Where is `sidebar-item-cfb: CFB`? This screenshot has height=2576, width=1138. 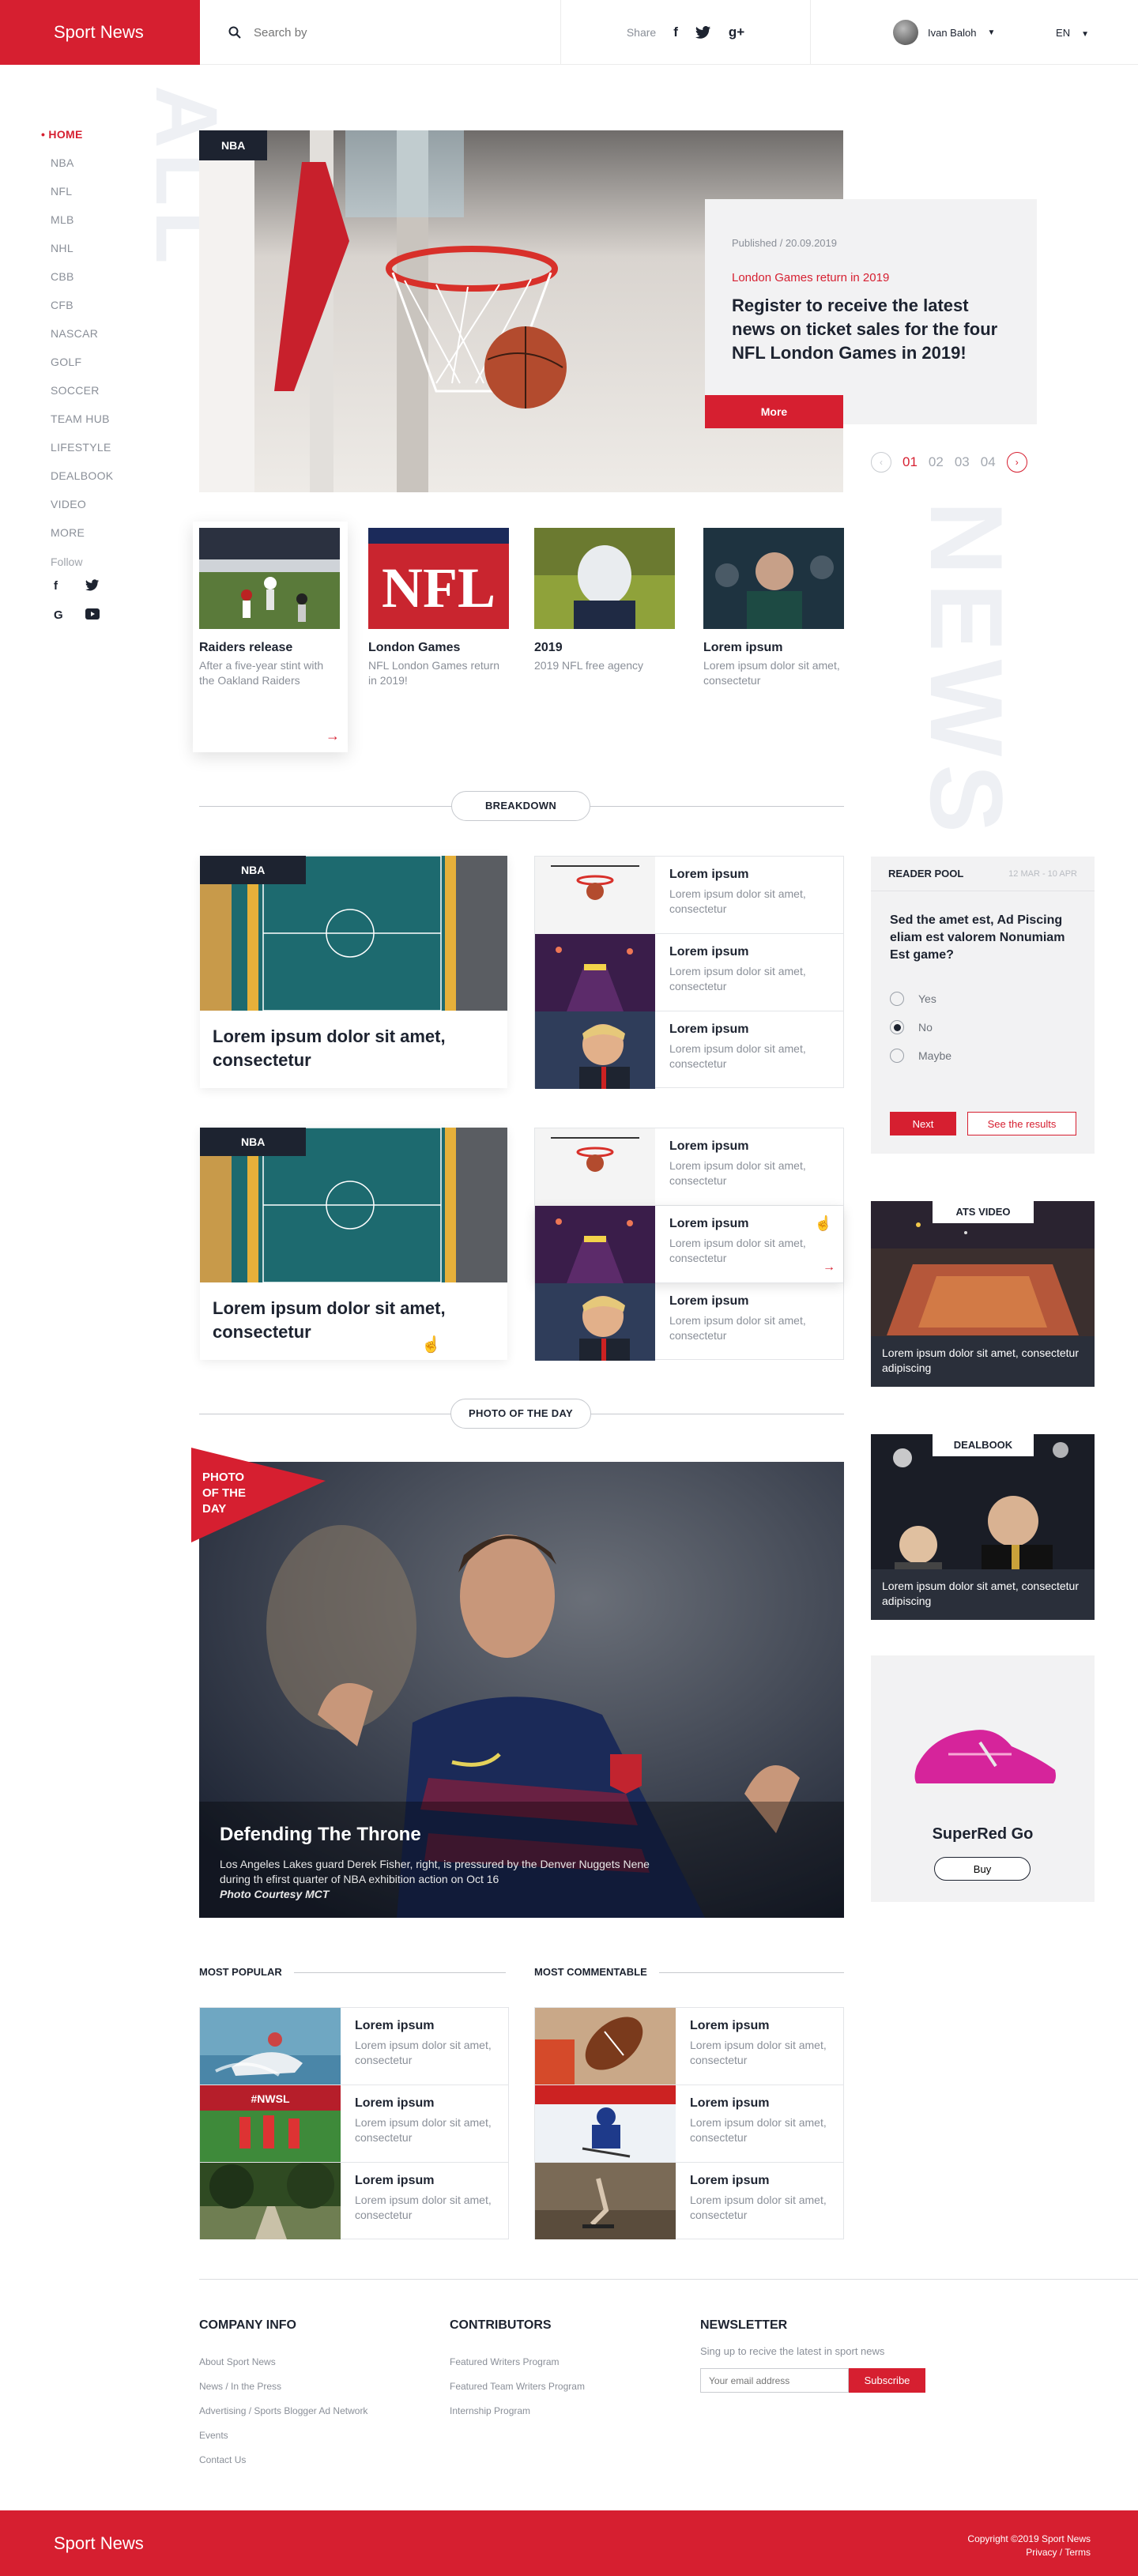 sidebar-item-cfb: CFB is located at coordinates (100, 307).